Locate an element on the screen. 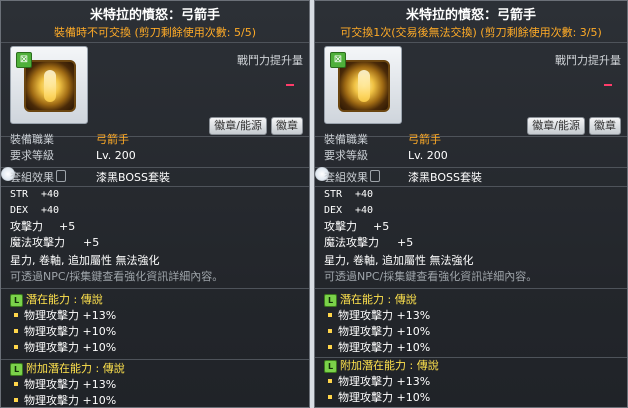  item-trade-status: 可交換1次(交易後無法交換) (剪刀剩餘使用次數: 3/5) is located at coordinates (471, 32).